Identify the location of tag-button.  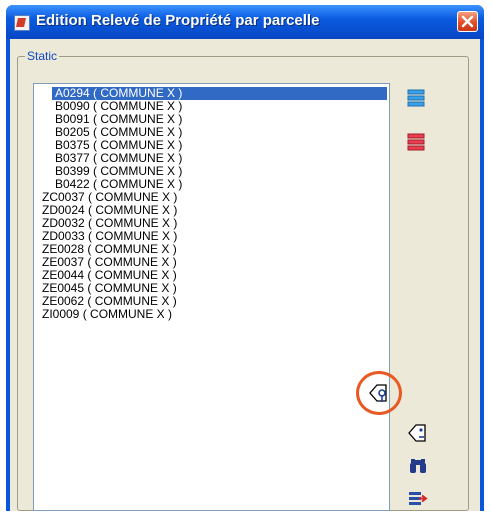
(418, 433).